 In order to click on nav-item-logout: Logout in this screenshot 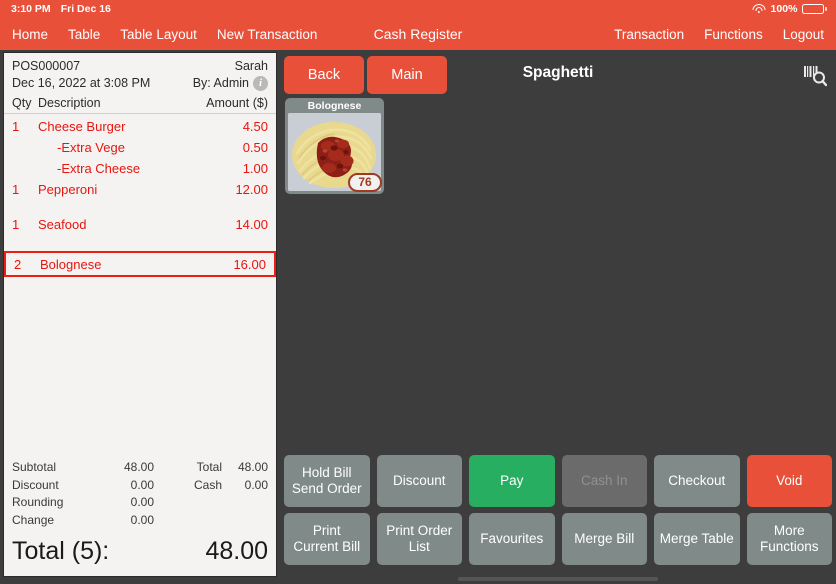, I will do `click(803, 34)`.